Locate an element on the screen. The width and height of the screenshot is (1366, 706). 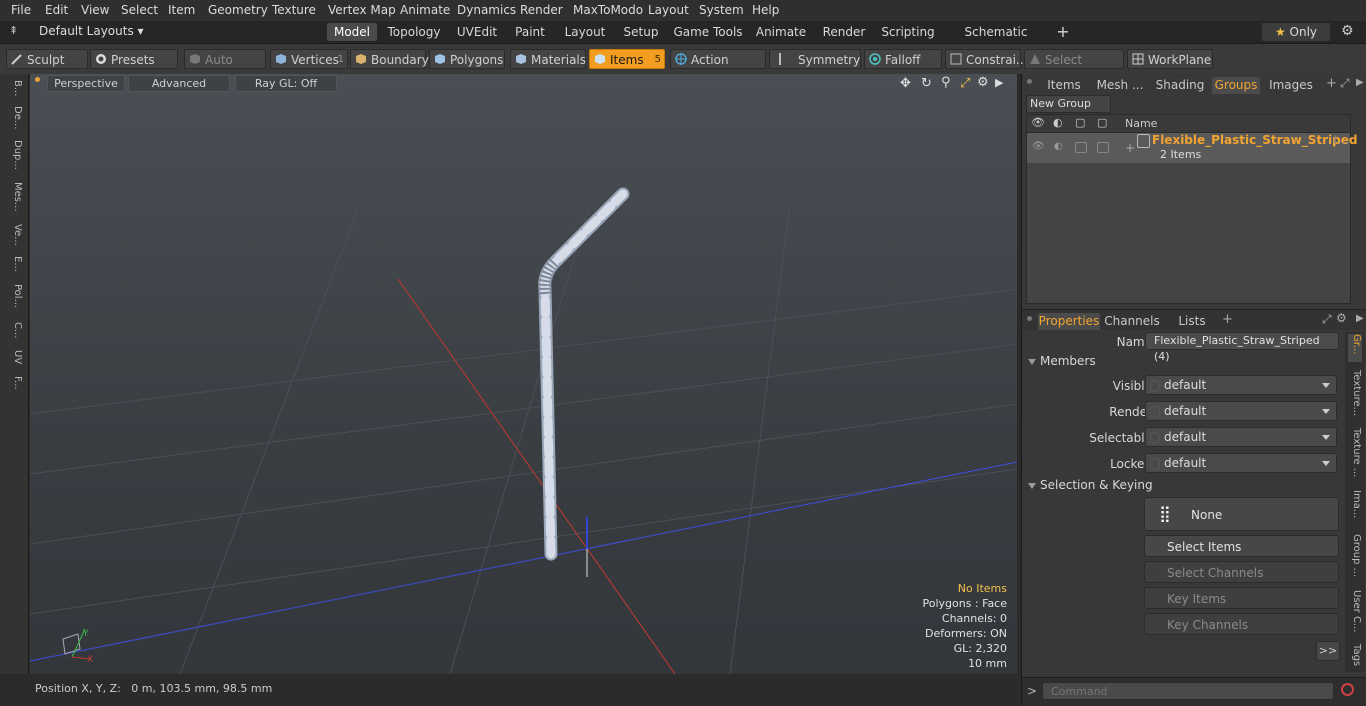
more-button: >> is located at coordinates (1328, 651).